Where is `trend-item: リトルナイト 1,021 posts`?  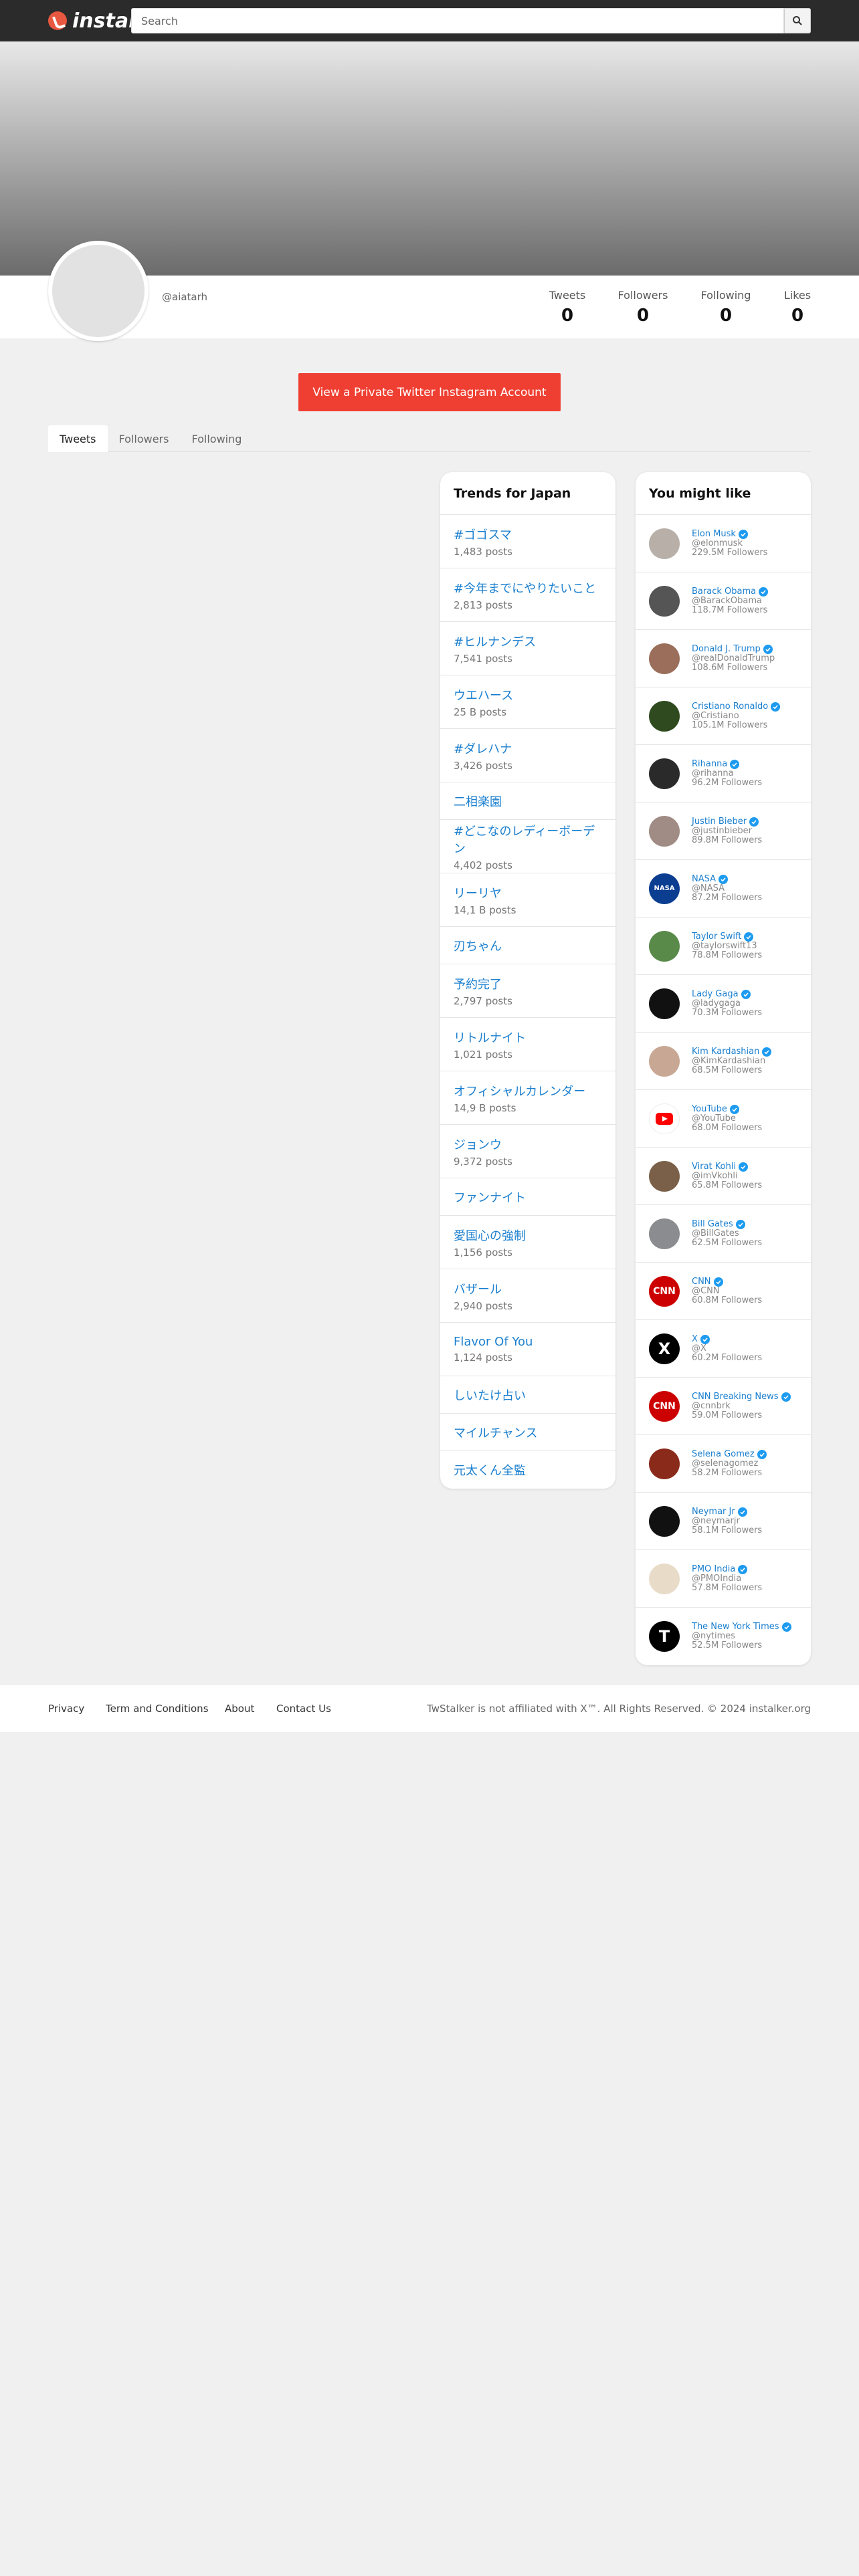 trend-item: リトルナイト 1,021 posts is located at coordinates (527, 1044).